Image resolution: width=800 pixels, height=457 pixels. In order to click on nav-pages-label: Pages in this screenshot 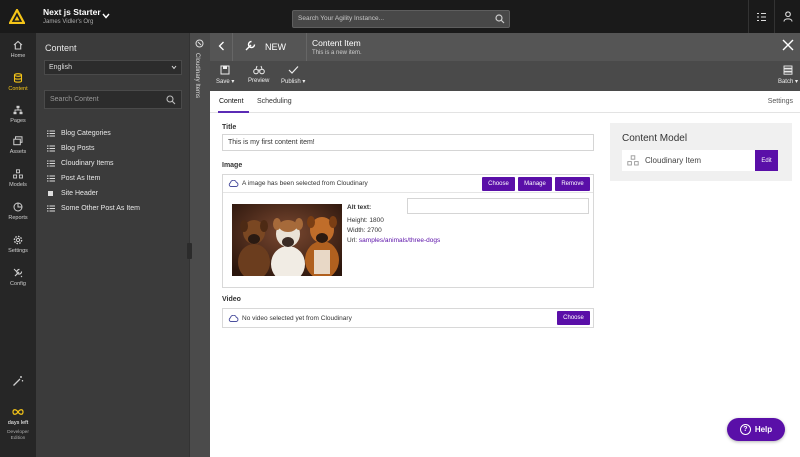, I will do `click(18, 121)`.